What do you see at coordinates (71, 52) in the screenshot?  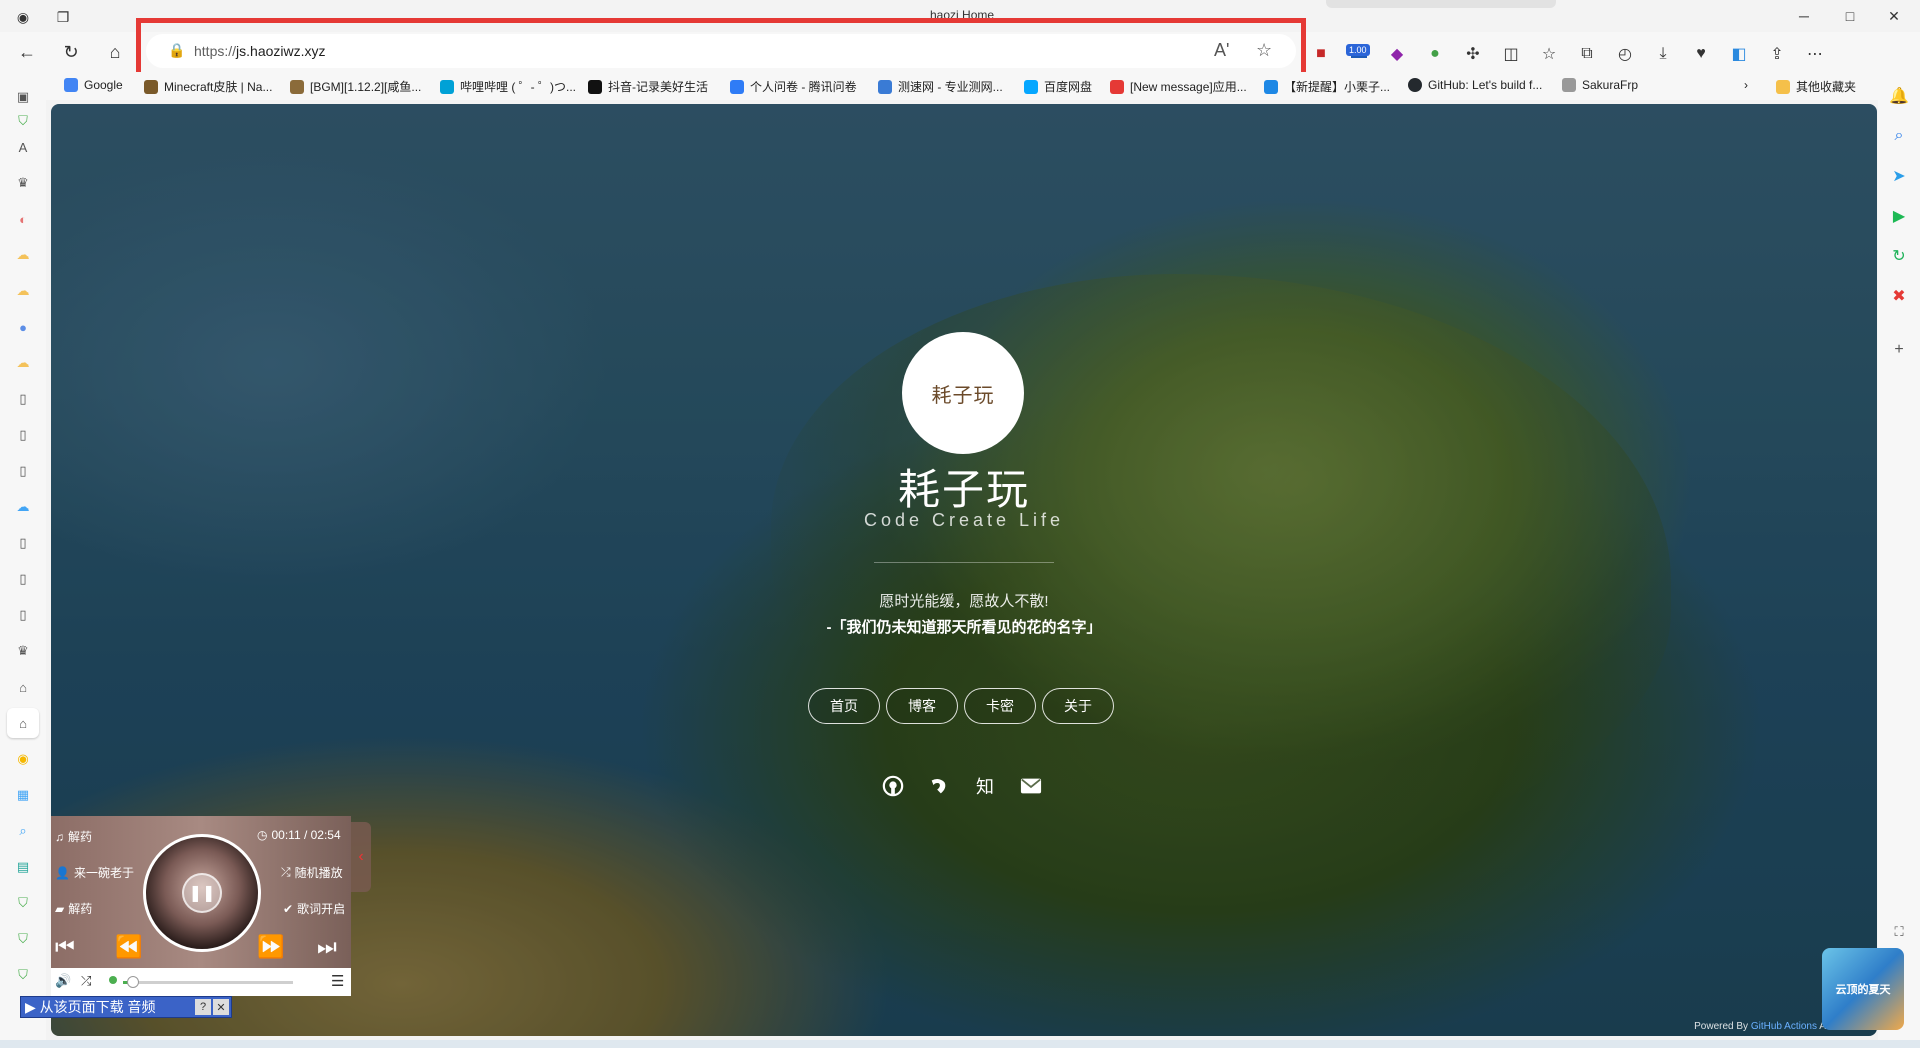 I see `refresh-icon: ↻` at bounding box center [71, 52].